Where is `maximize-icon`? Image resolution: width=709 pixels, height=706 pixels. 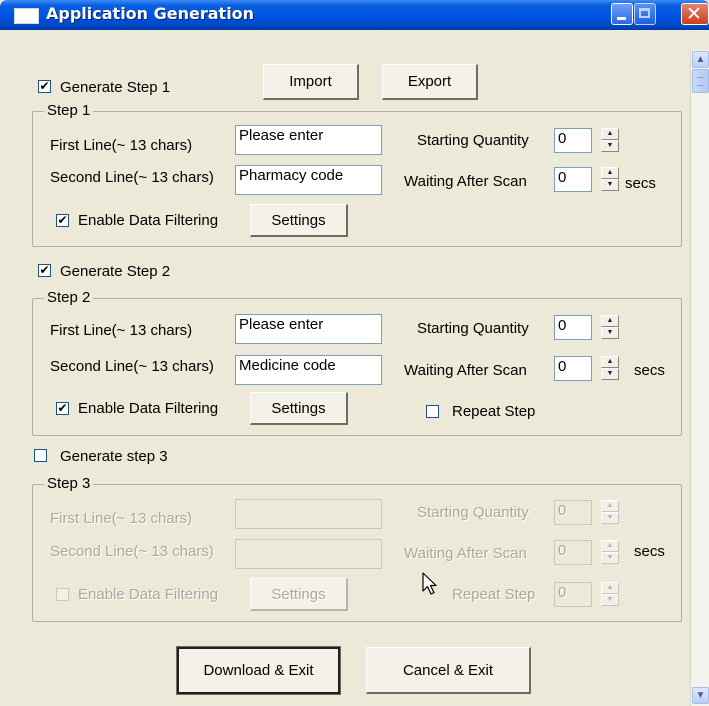 maximize-icon is located at coordinates (644, 13).